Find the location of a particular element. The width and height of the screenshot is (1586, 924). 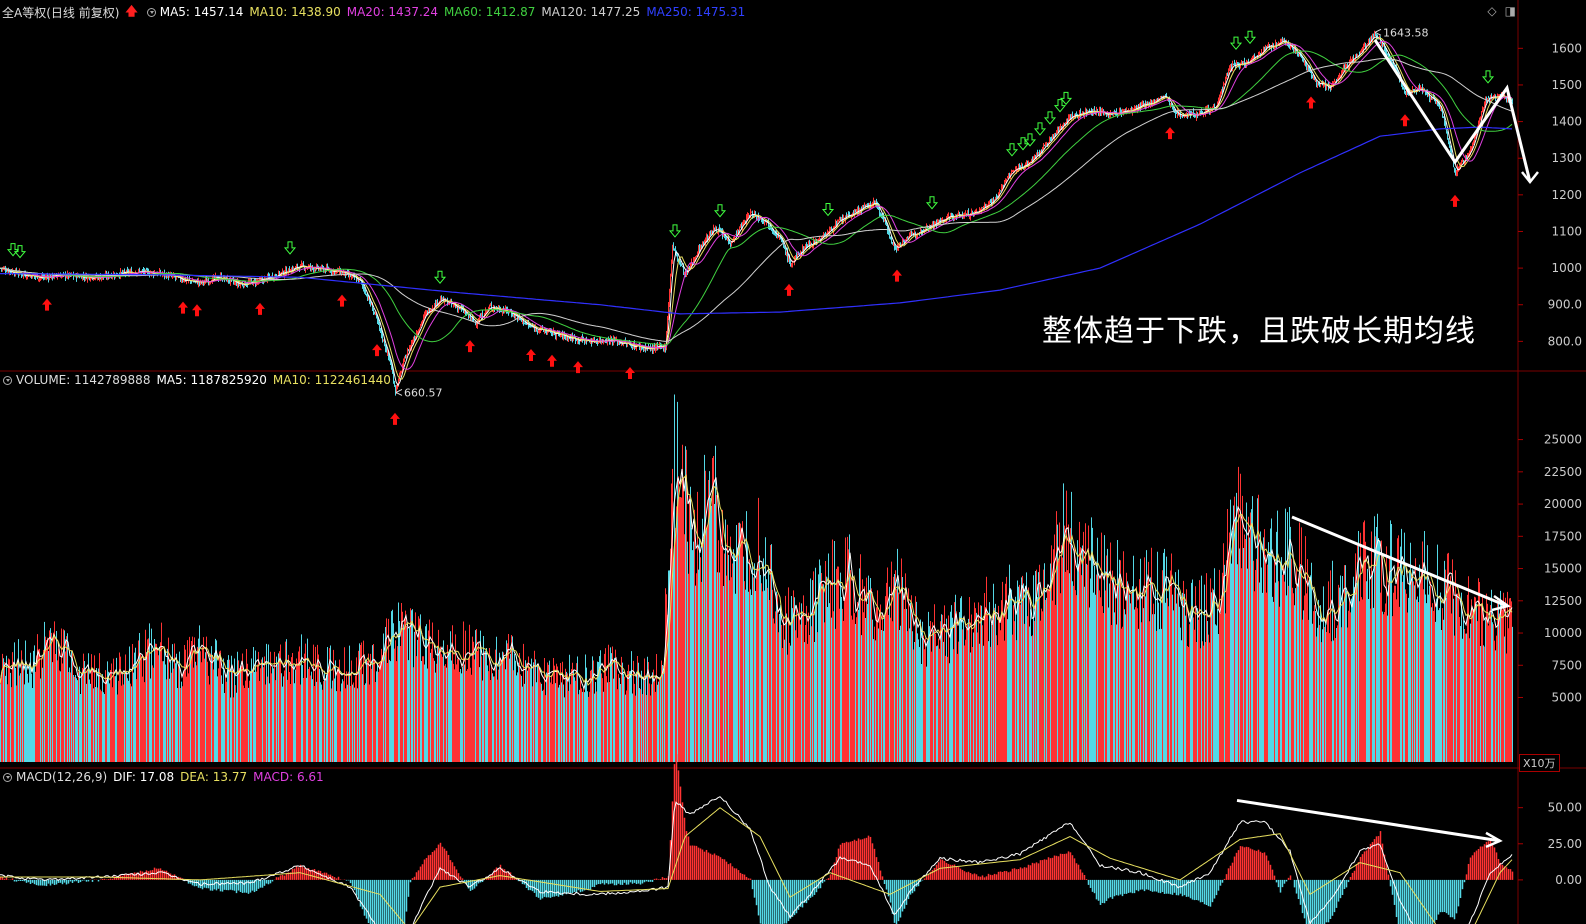

volume-ma10: MA10: 1122461440 is located at coordinates (331, 380).